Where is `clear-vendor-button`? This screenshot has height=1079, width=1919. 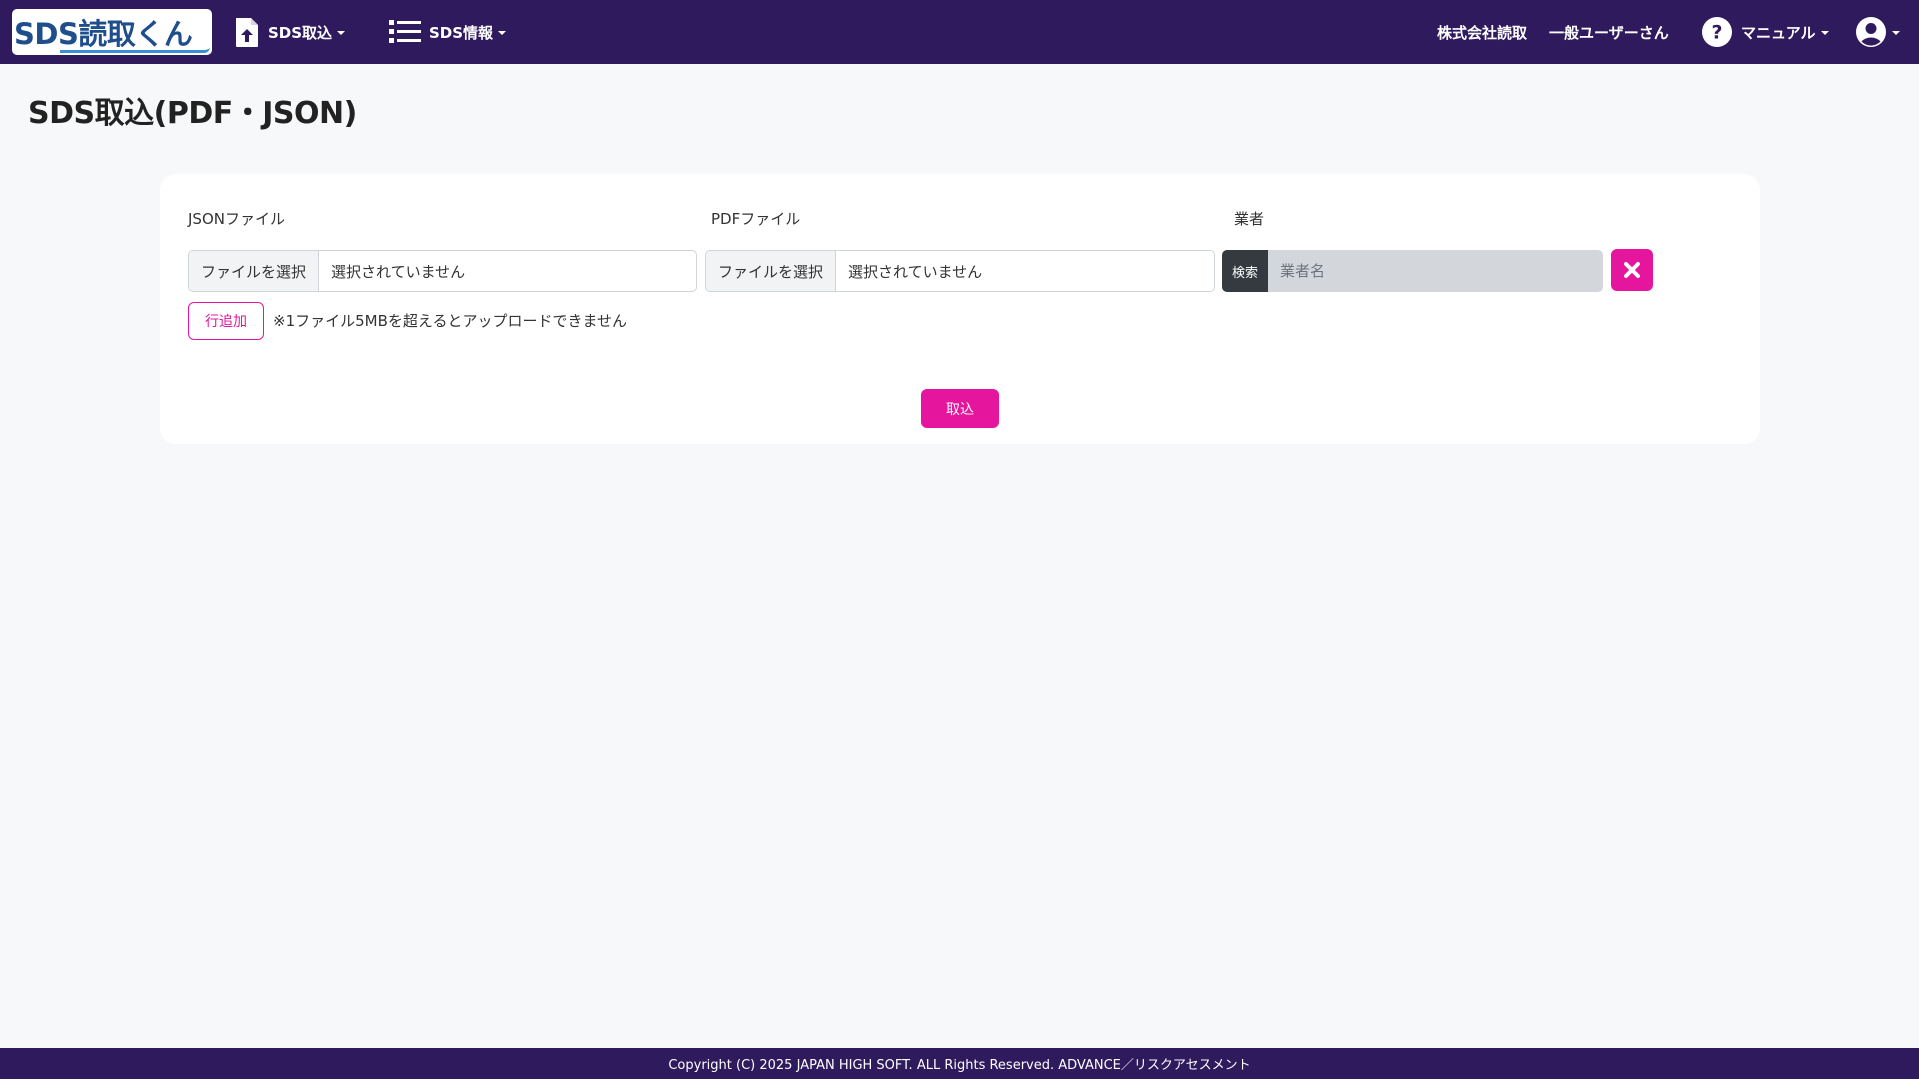
clear-vendor-button is located at coordinates (1632, 270).